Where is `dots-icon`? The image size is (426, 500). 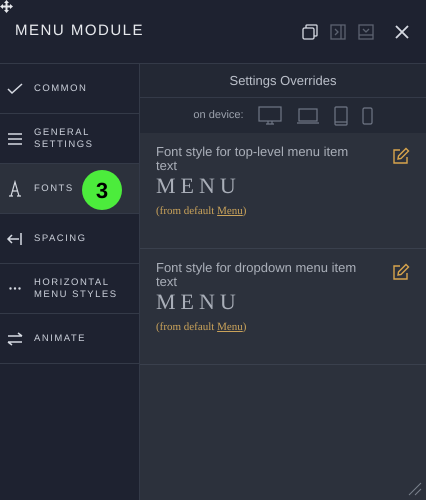
dots-icon is located at coordinates (15, 288).